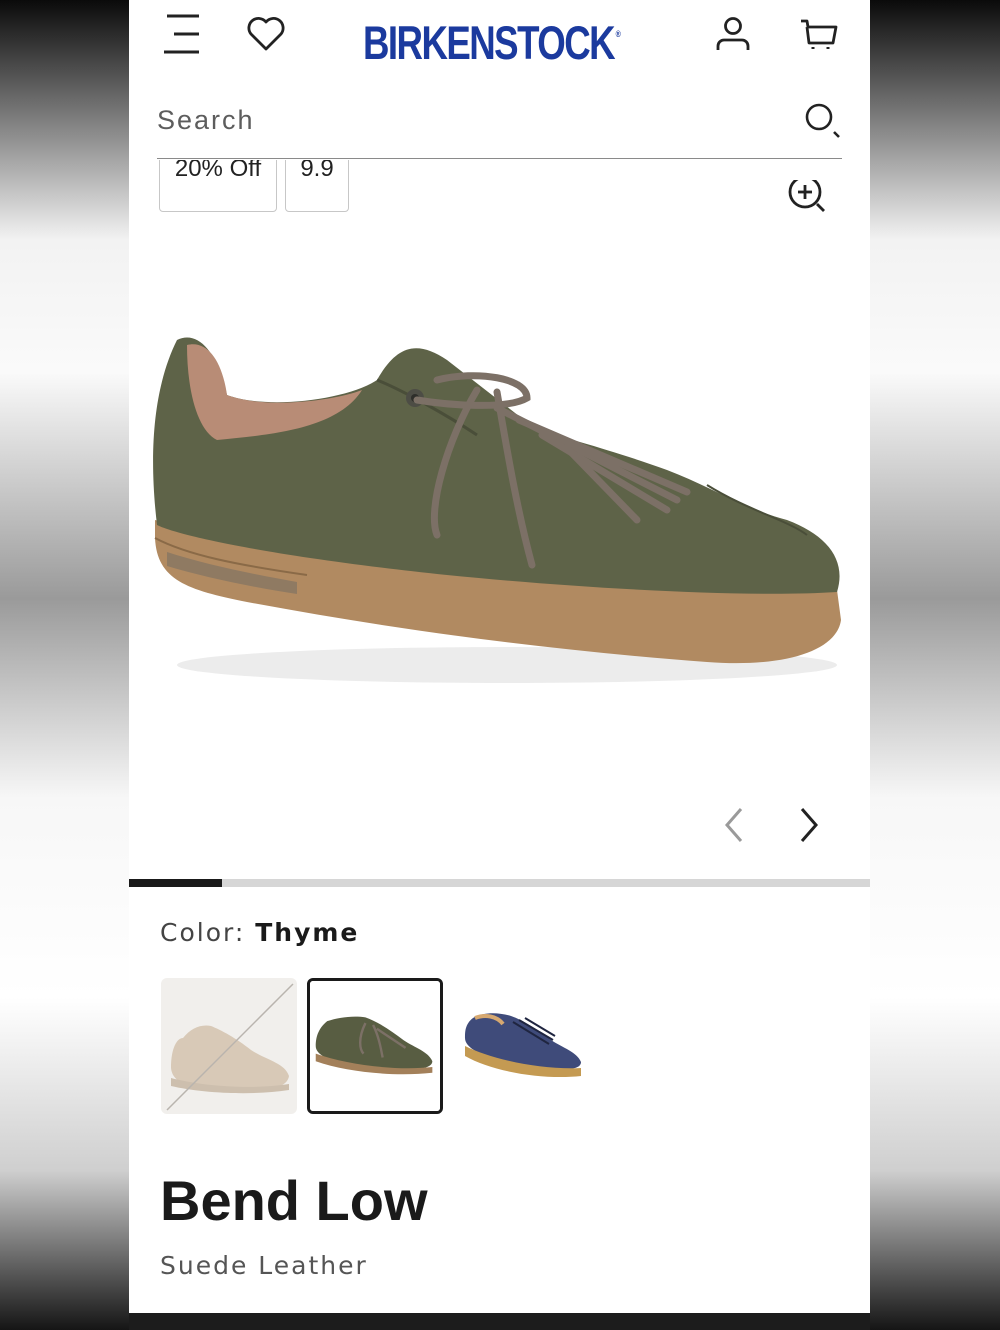 This screenshot has width=1000, height=1330. What do you see at coordinates (935, 665) in the screenshot?
I see `background-right` at bounding box center [935, 665].